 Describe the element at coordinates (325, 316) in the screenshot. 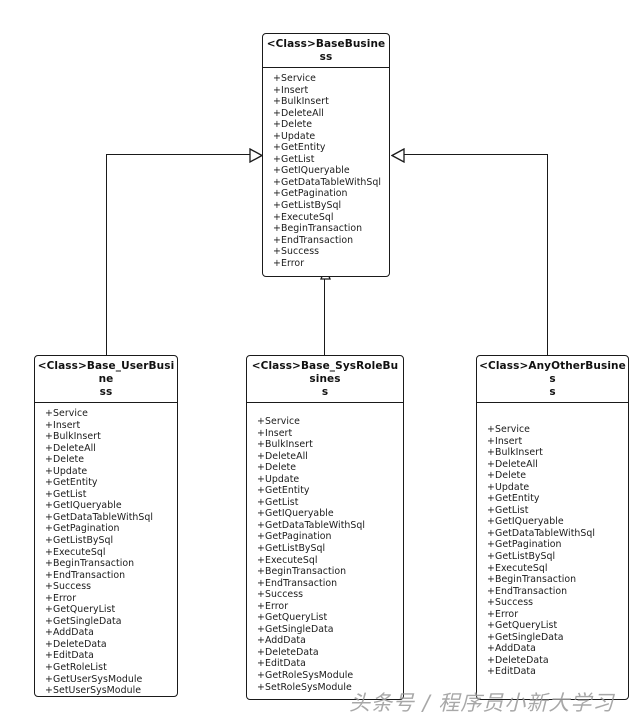

I see `connector-vertical-middle` at that location.